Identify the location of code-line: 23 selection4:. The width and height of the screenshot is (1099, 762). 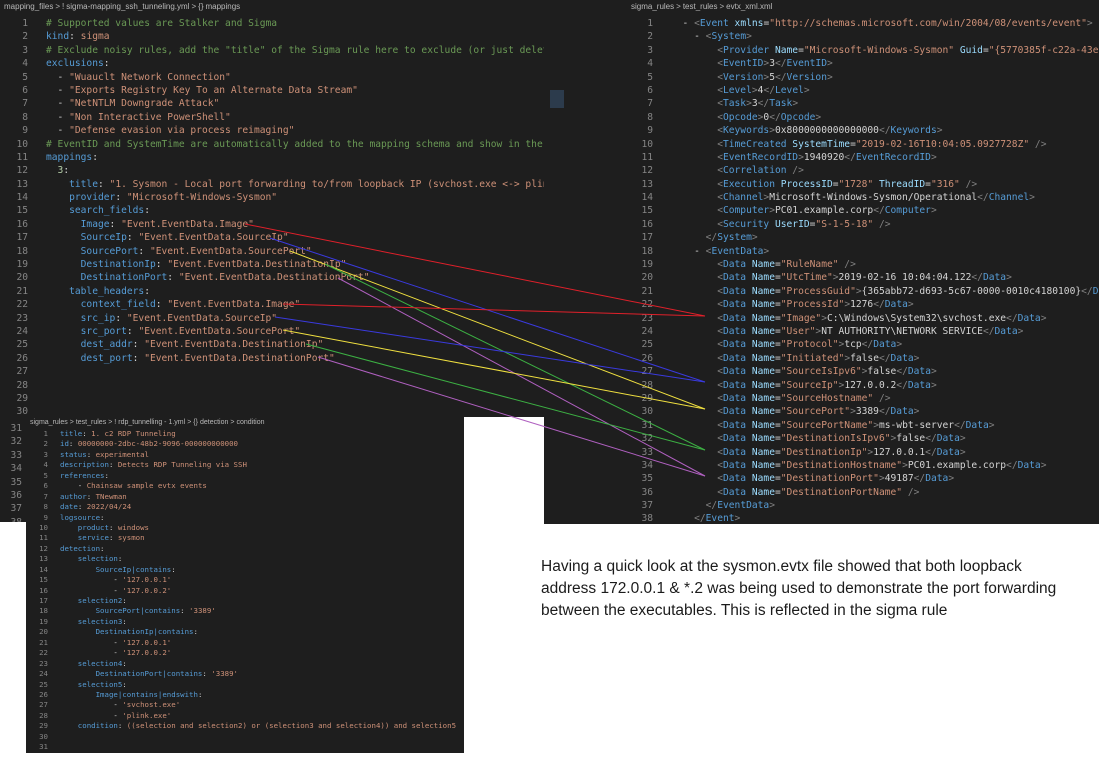
(245, 664).